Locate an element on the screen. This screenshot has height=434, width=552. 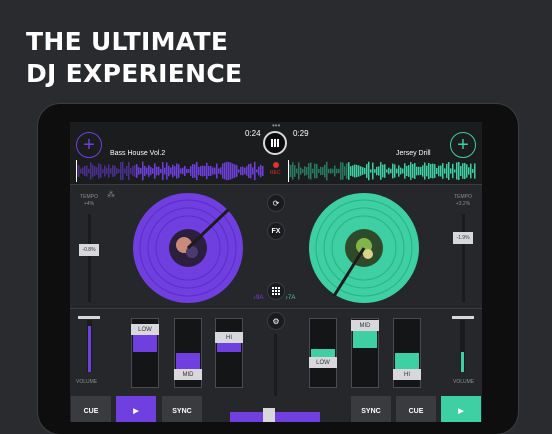
deck-a-platter is located at coordinates (188, 248).